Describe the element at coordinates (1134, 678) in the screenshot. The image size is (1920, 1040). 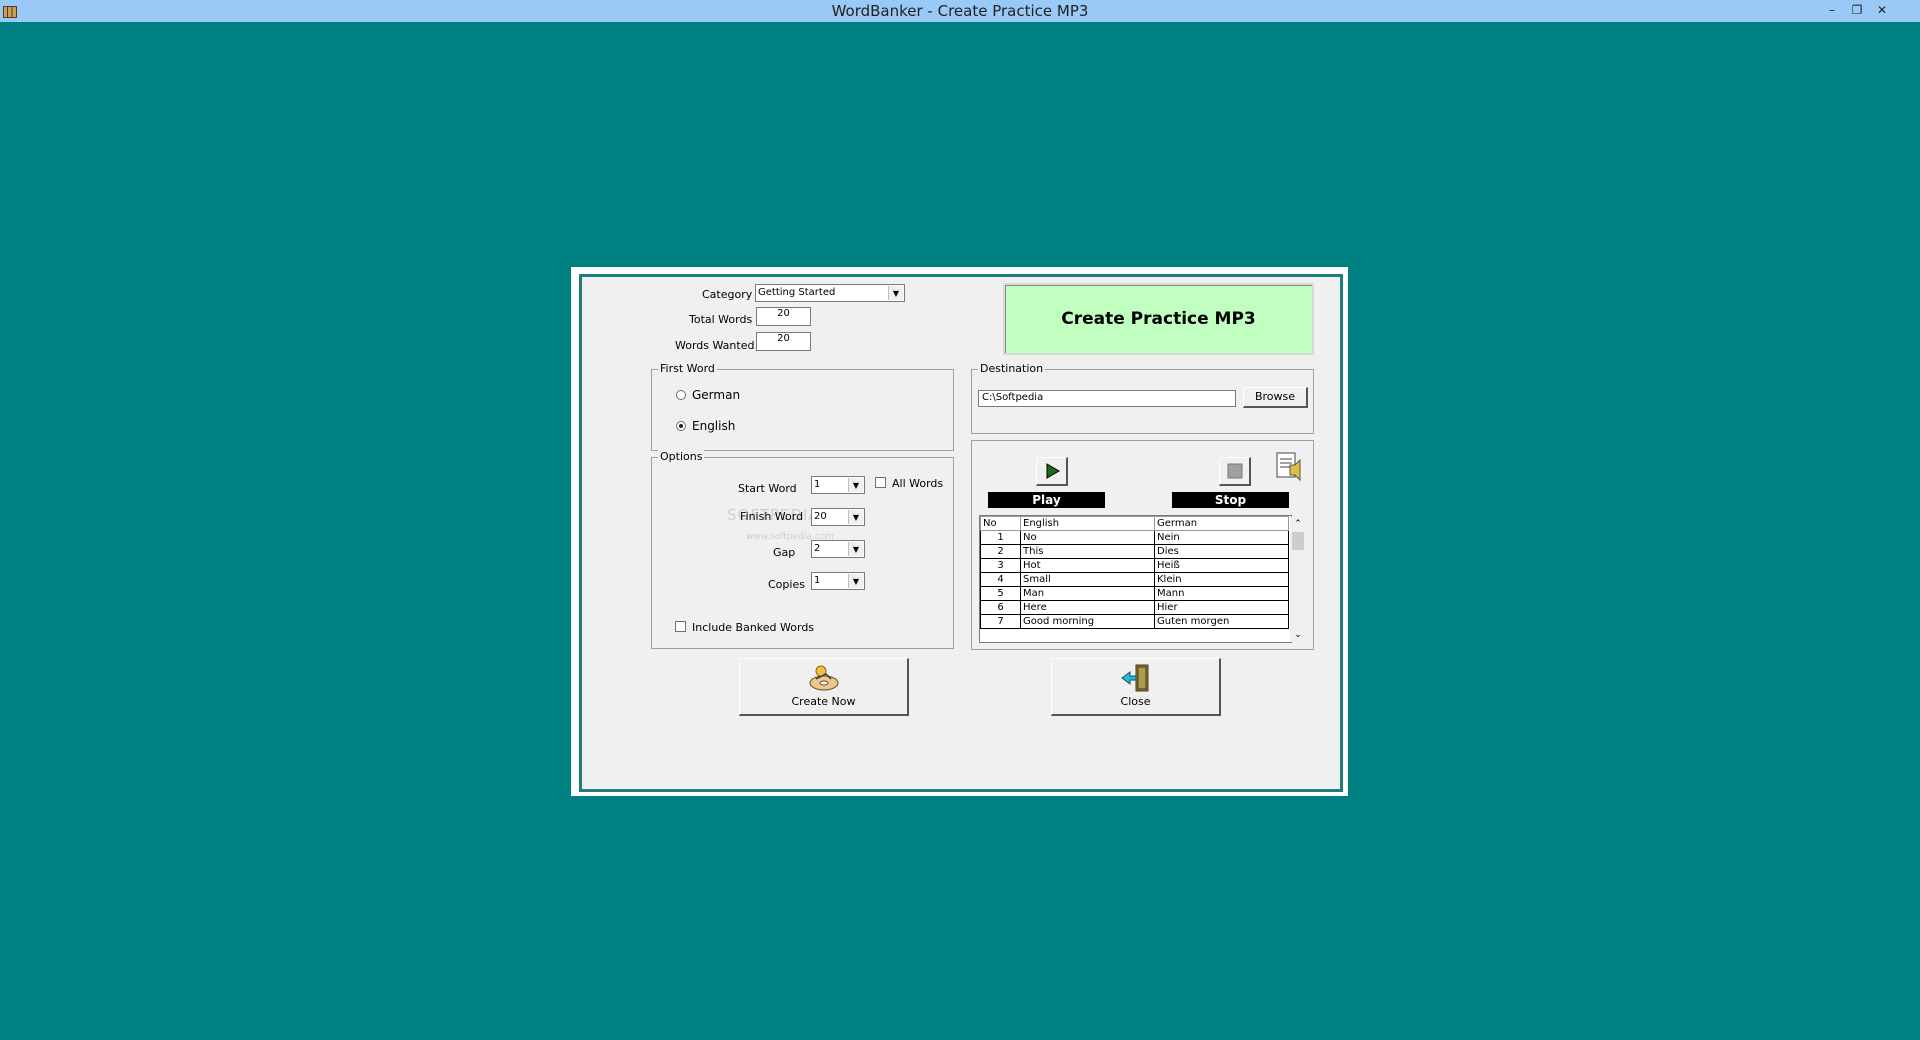
I see `exit-door-icon` at that location.